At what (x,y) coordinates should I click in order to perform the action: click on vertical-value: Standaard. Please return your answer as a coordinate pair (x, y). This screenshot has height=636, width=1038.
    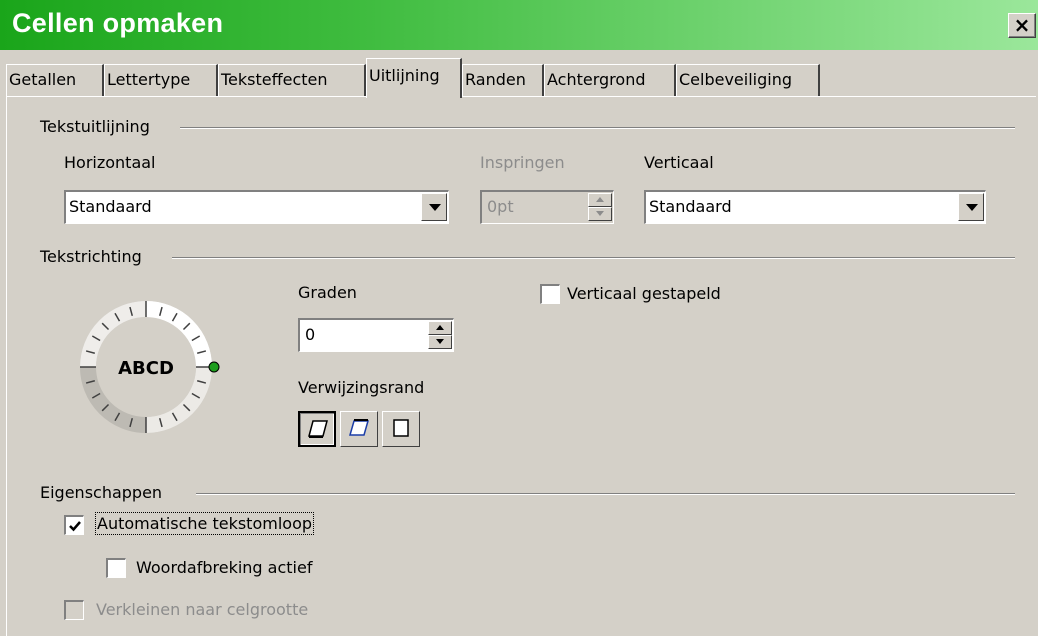
    Looking at the image, I should click on (690, 206).